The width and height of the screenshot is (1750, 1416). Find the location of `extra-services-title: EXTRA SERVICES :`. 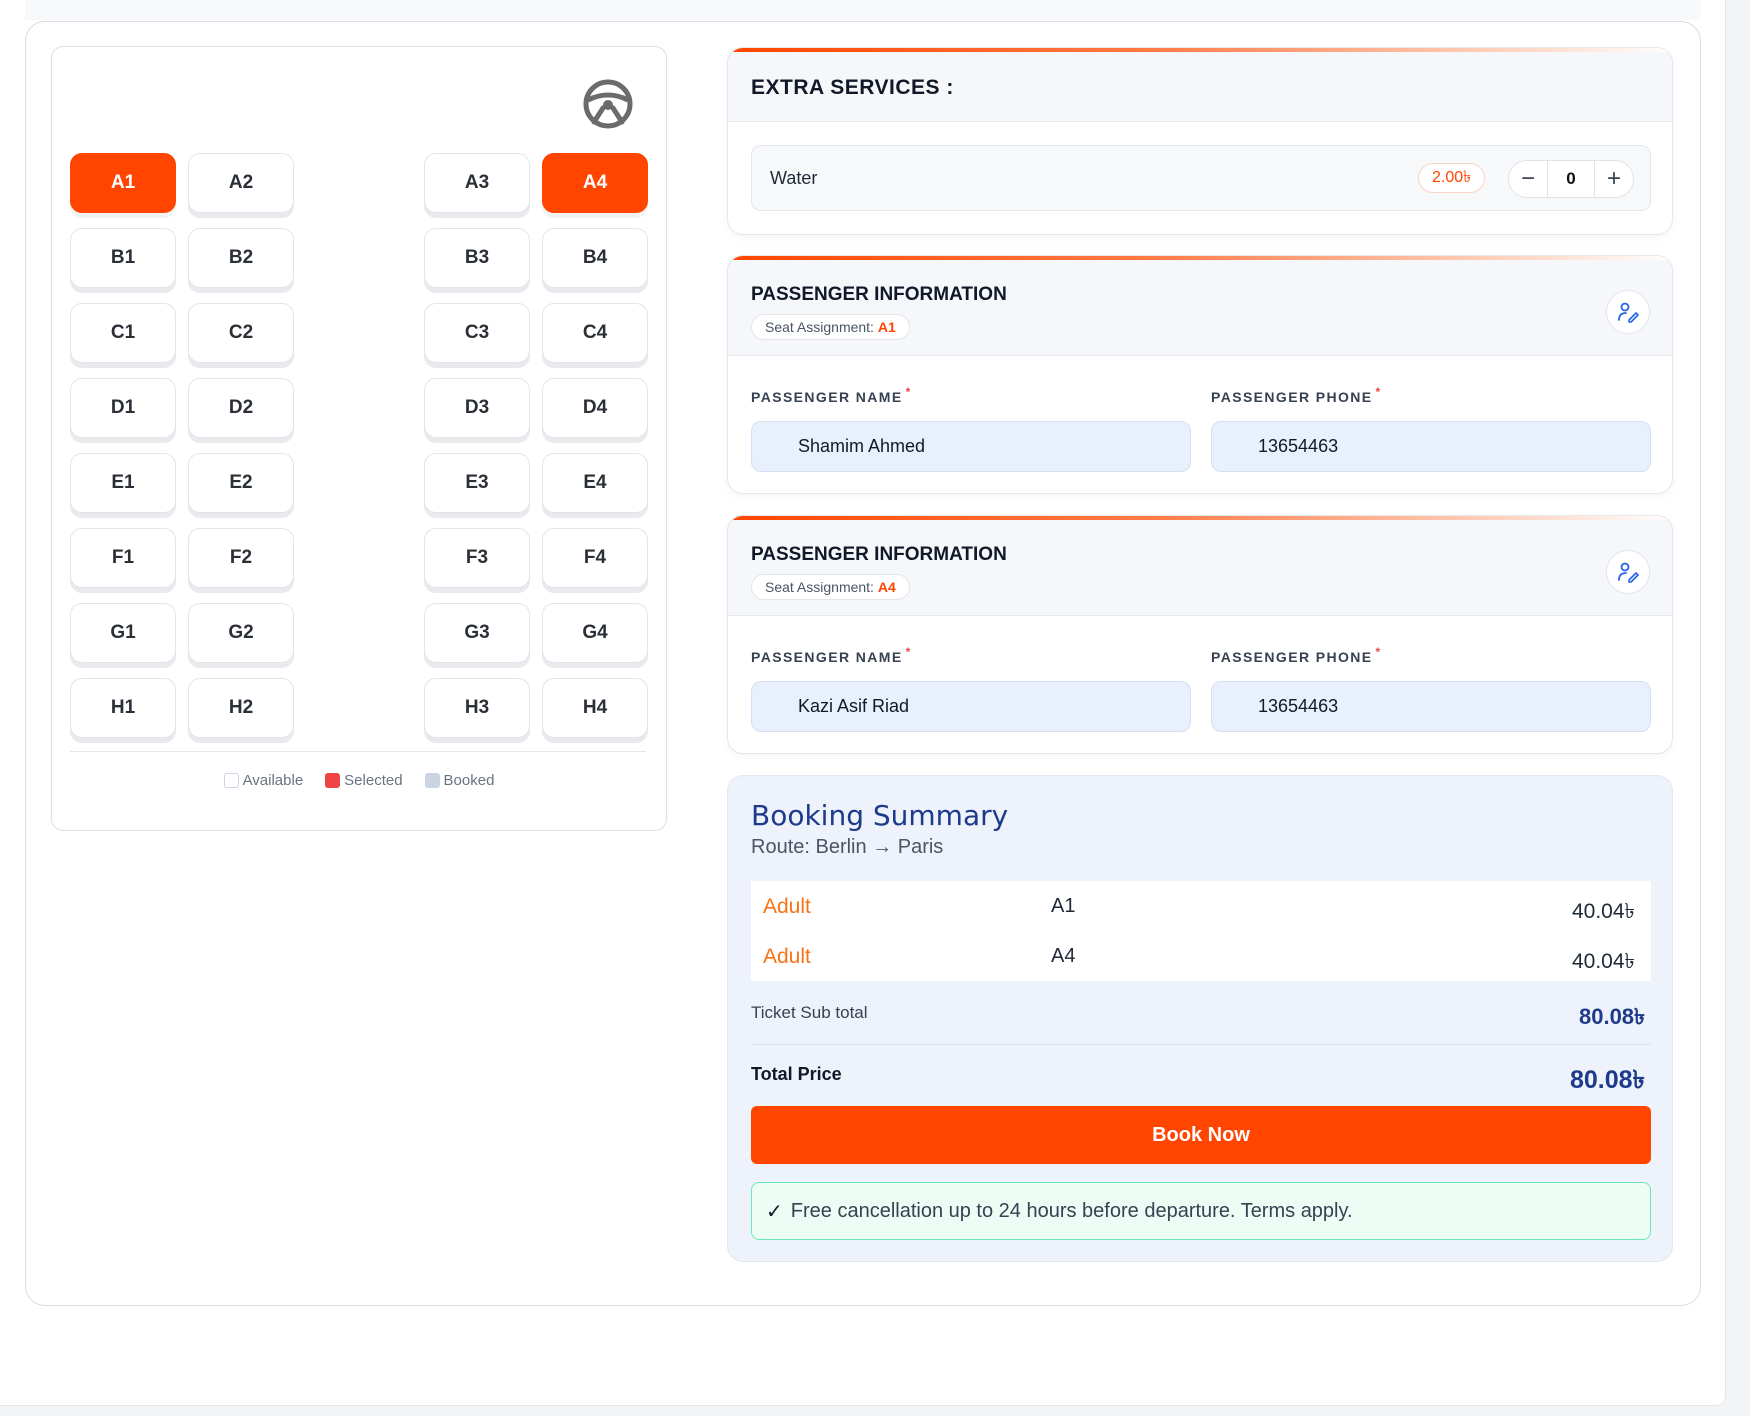

extra-services-title: EXTRA SERVICES : is located at coordinates (852, 87).